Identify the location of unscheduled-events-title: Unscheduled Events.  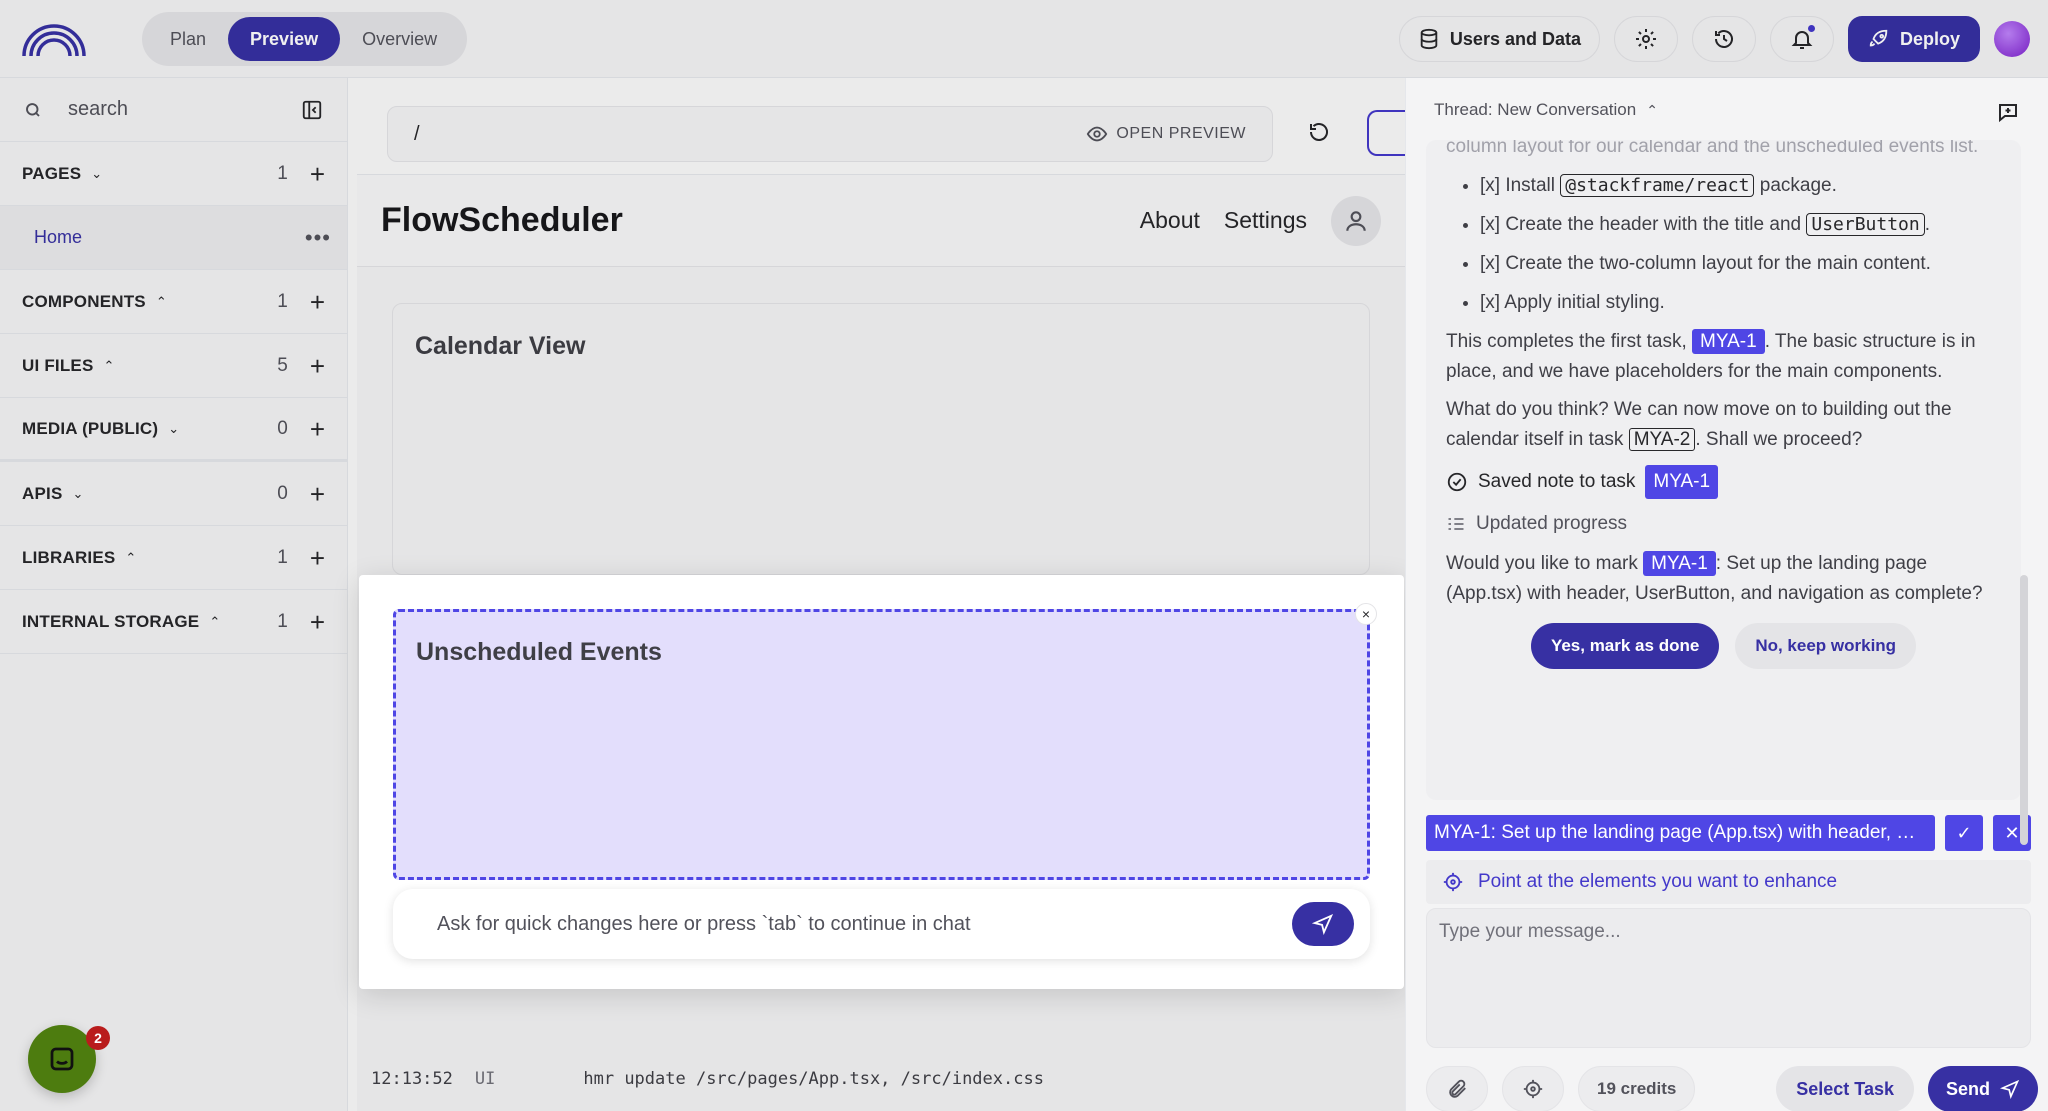
(539, 652).